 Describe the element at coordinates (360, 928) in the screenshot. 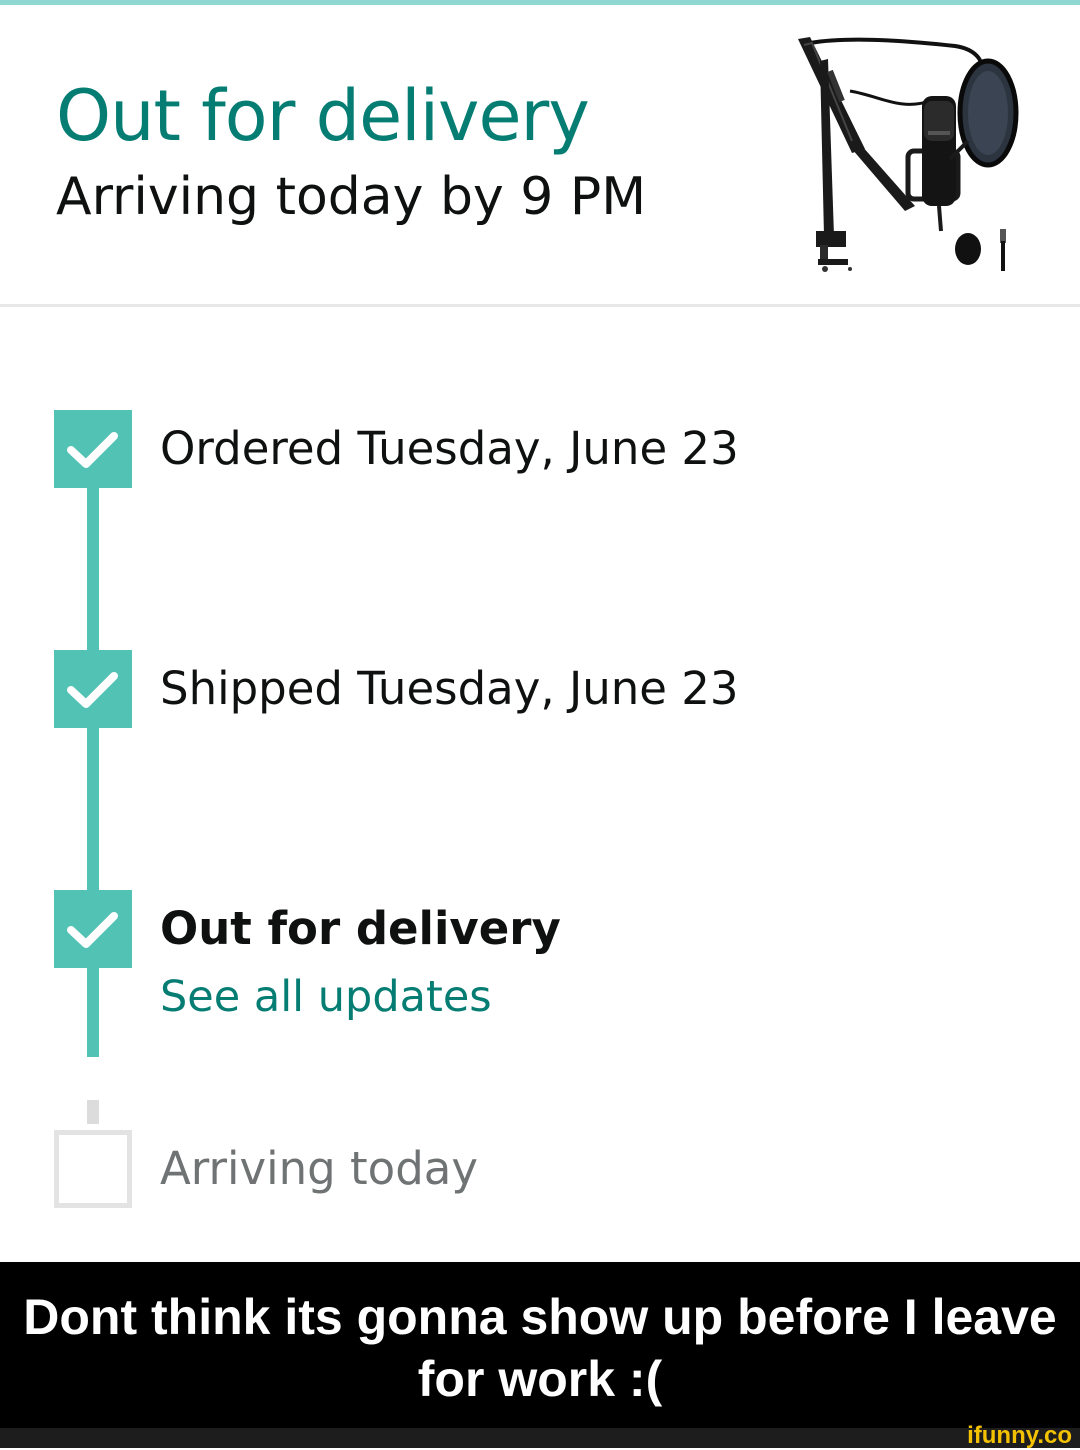

I see `step-out-for-delivery-label: Out for delivery` at that location.